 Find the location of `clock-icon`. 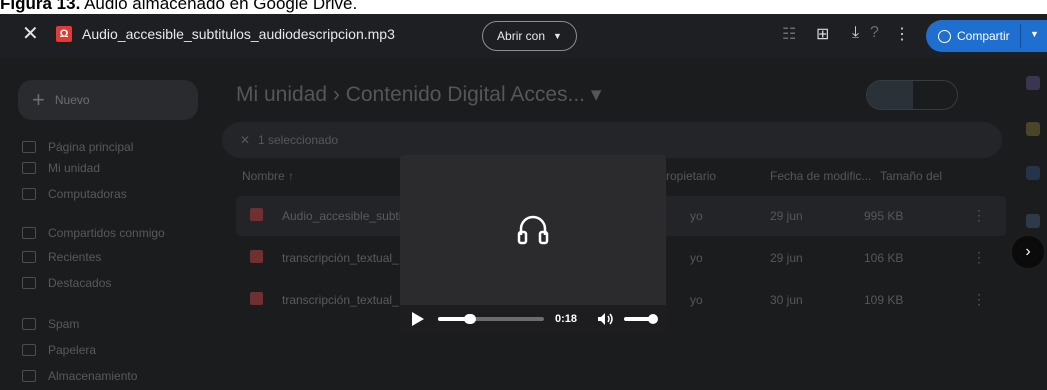

clock-icon is located at coordinates (29, 257).